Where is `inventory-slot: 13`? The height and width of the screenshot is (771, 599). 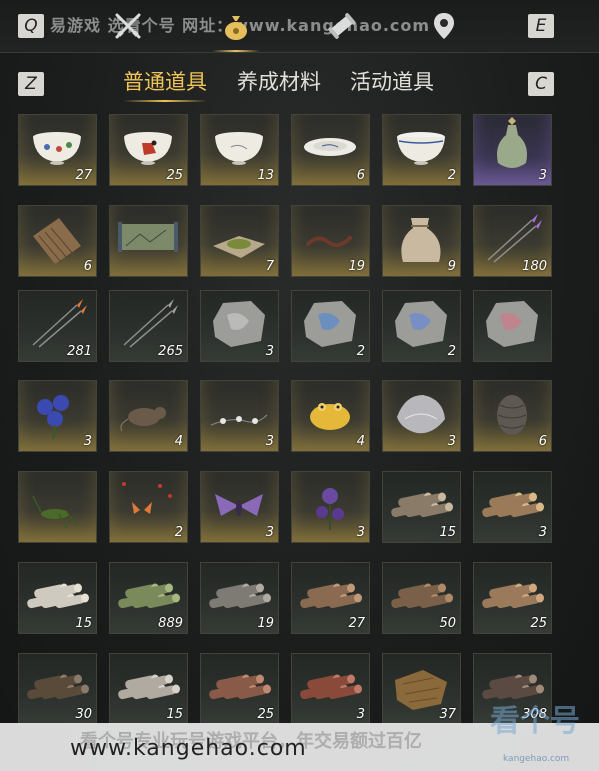 inventory-slot: 13 is located at coordinates (239, 150).